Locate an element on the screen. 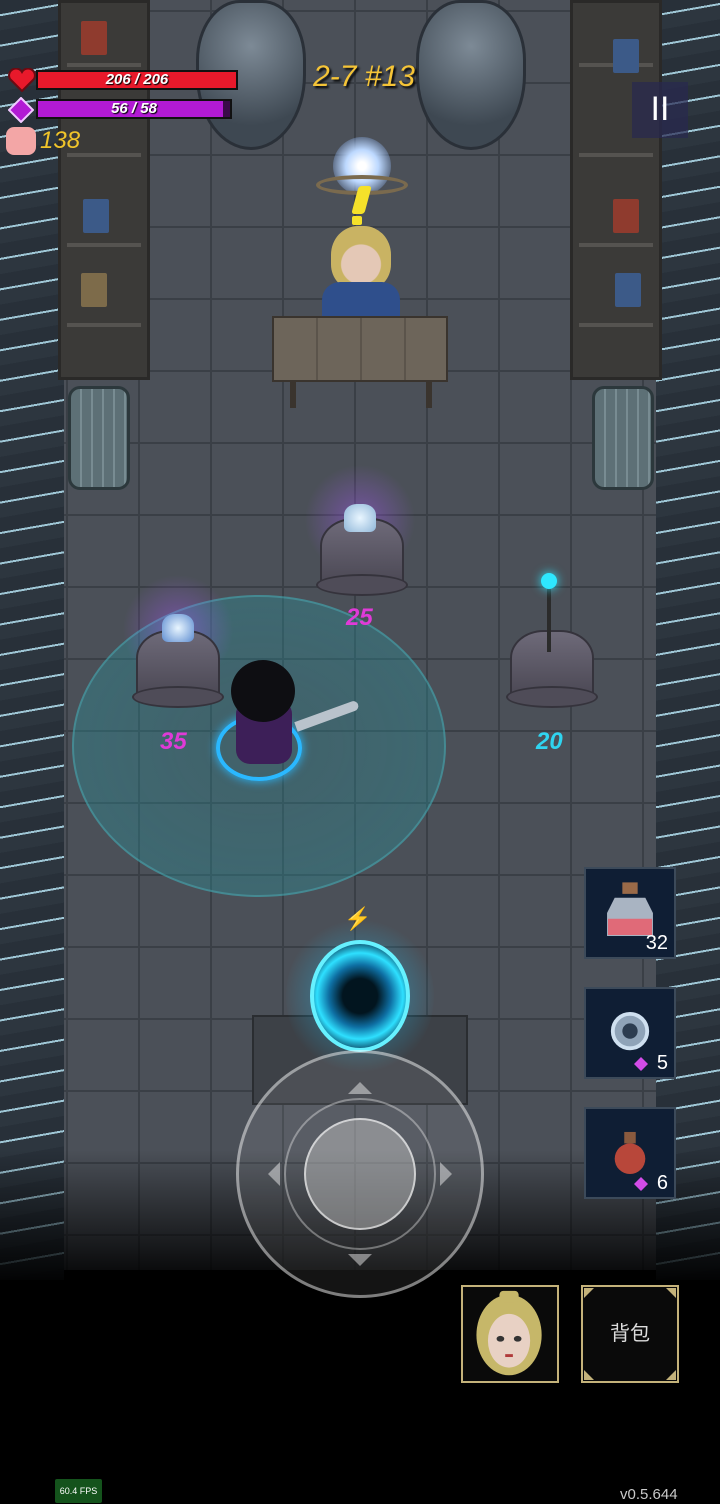 The width and height of the screenshot is (720, 1504). price-left: 35 is located at coordinates (173, 741).